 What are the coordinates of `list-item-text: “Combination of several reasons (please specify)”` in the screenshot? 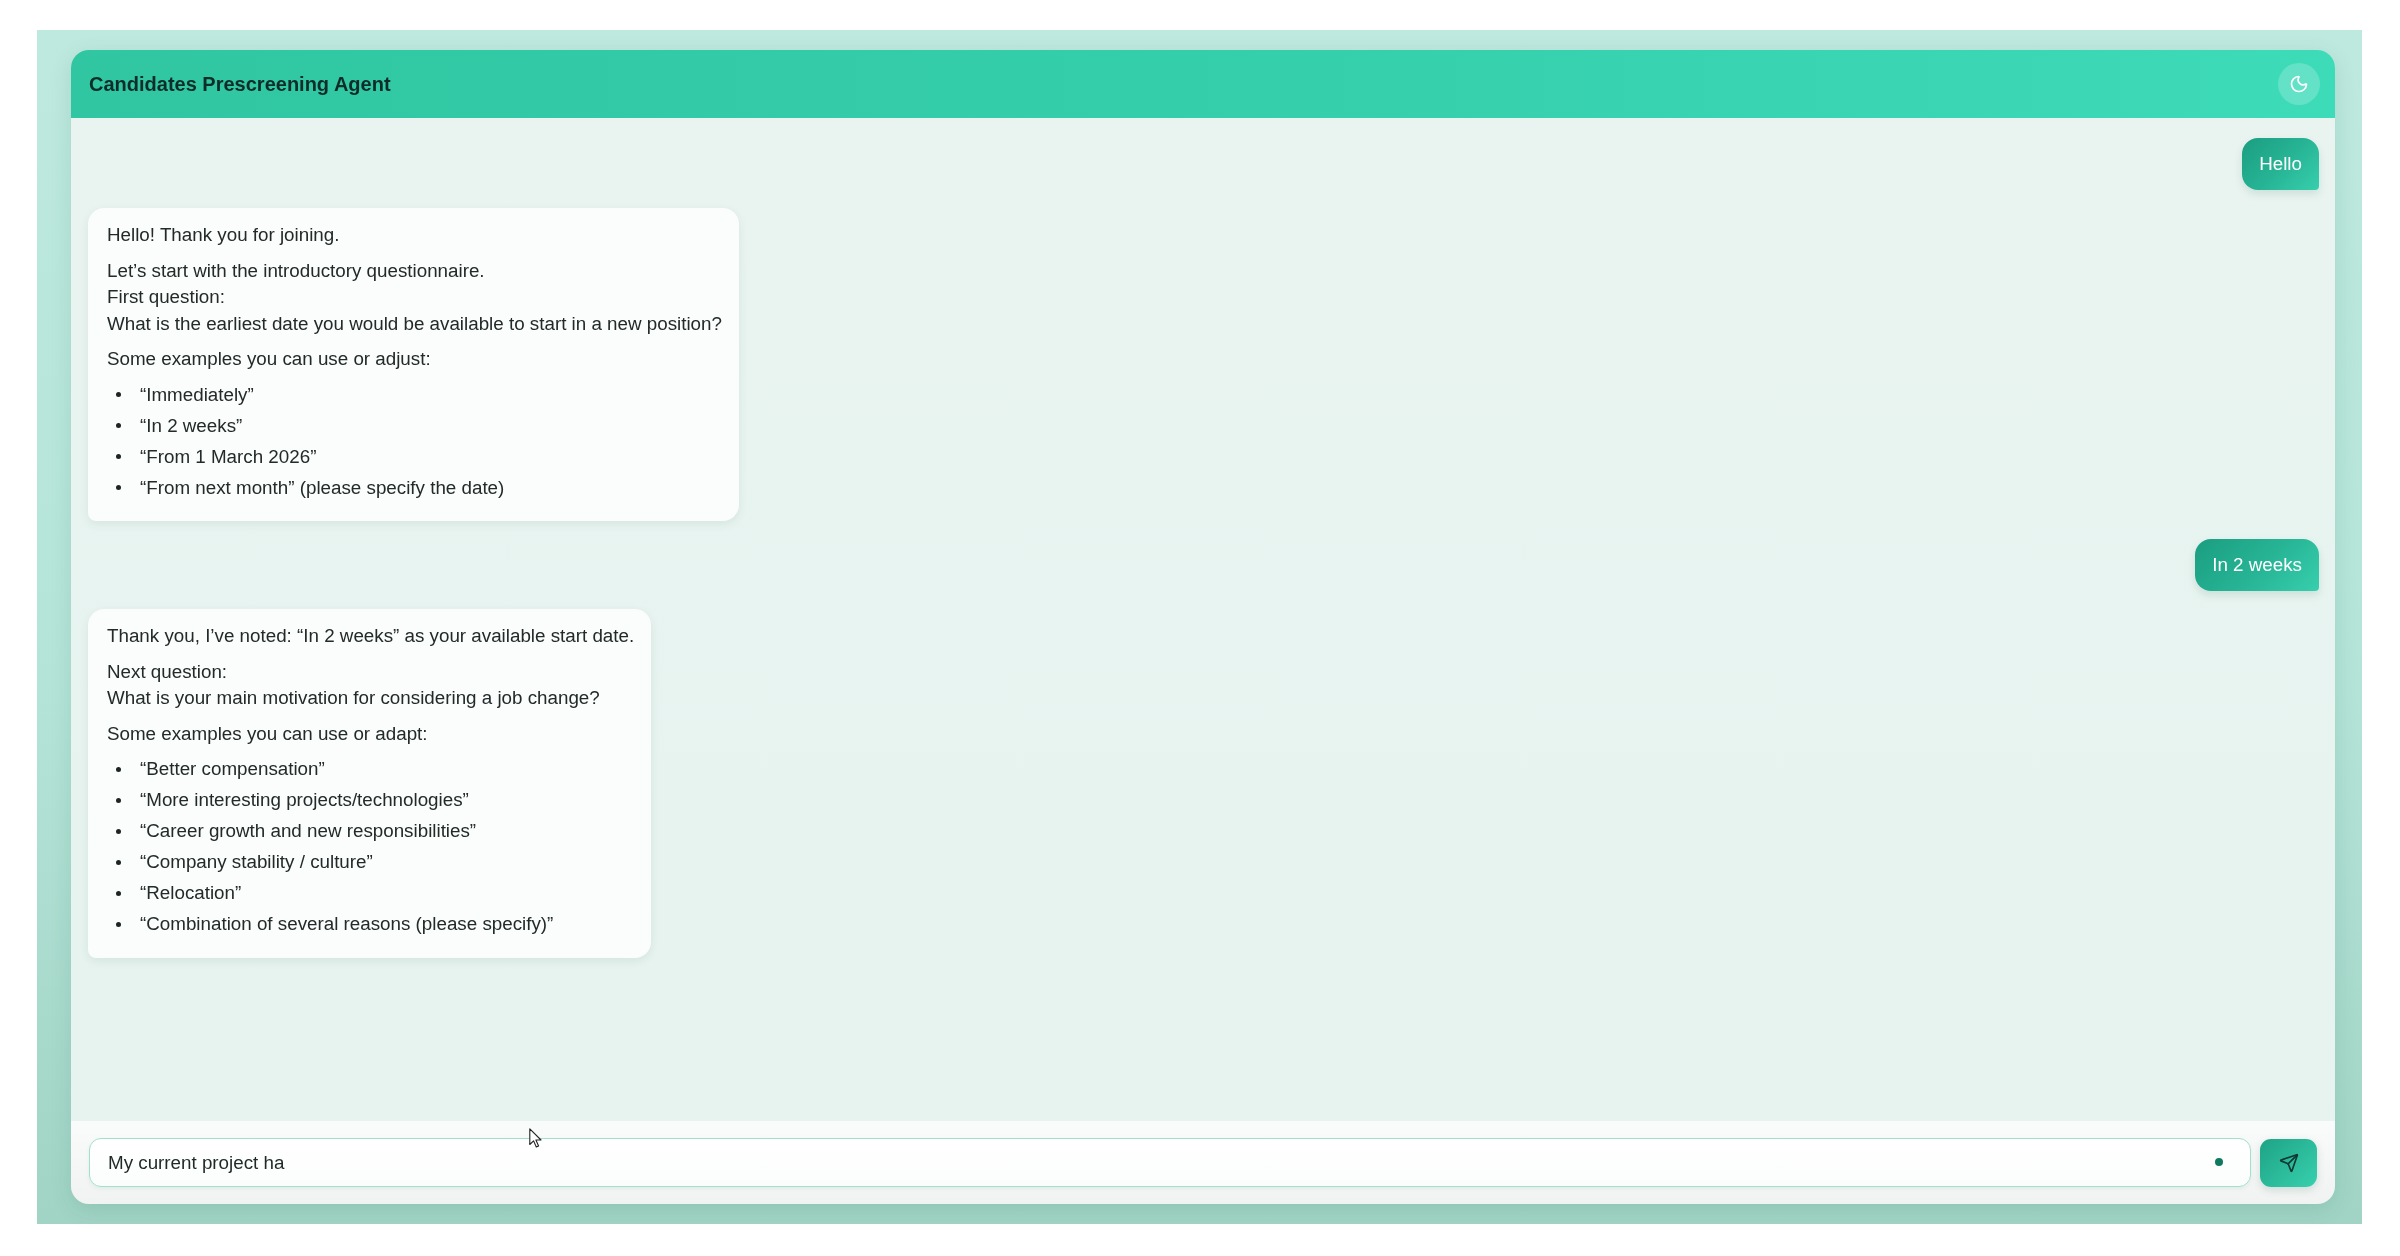 It's located at (347, 924).